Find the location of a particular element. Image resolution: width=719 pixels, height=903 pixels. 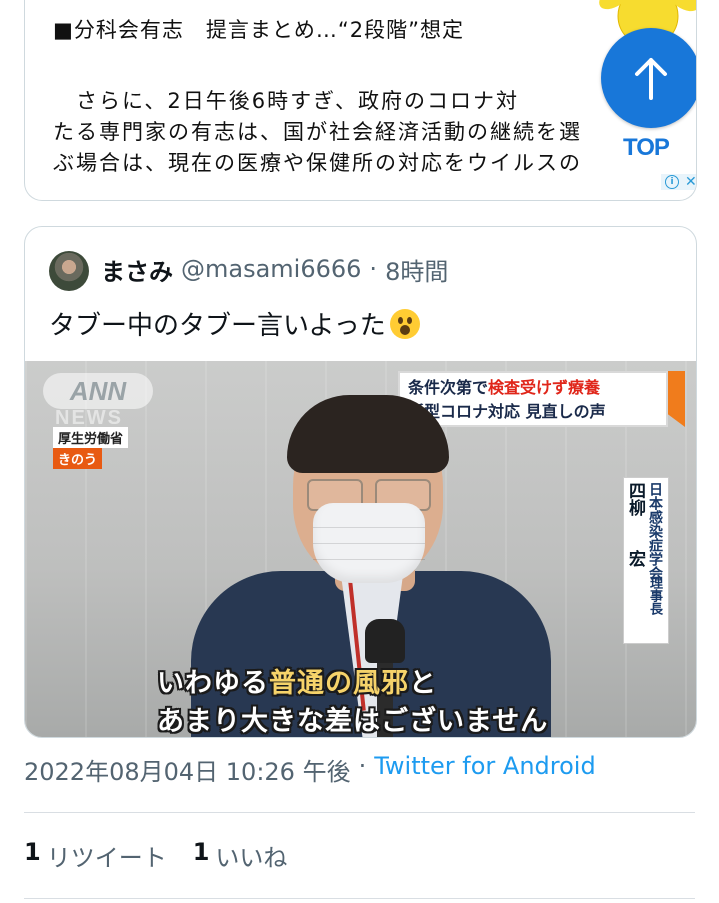

client-link: Twitter for Android is located at coordinates (484, 769).